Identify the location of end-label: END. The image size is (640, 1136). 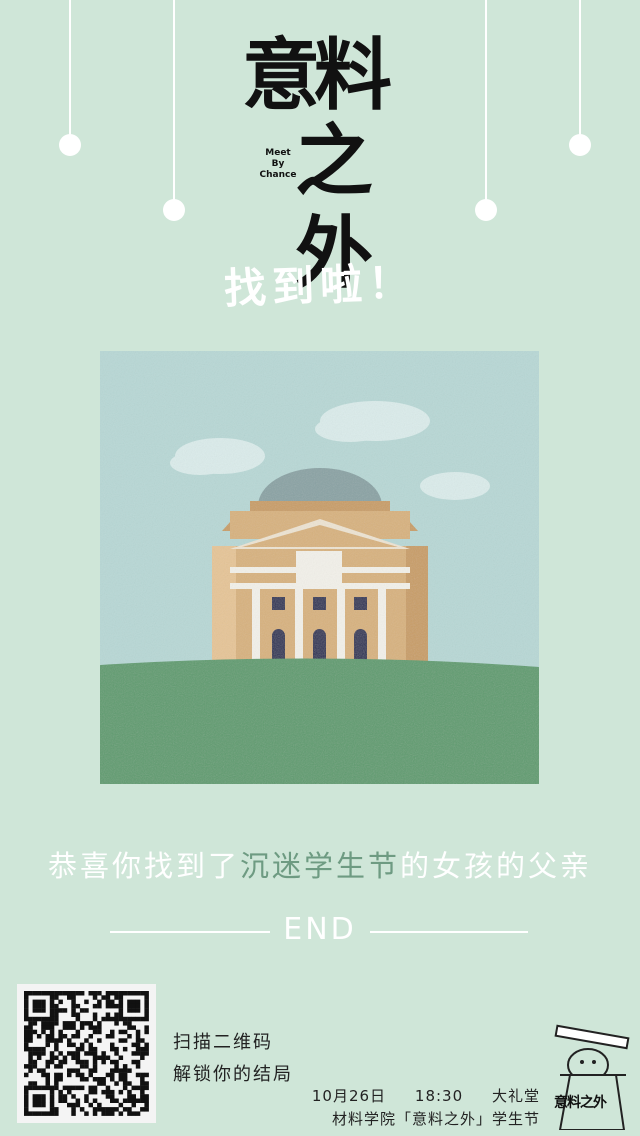
(320, 929).